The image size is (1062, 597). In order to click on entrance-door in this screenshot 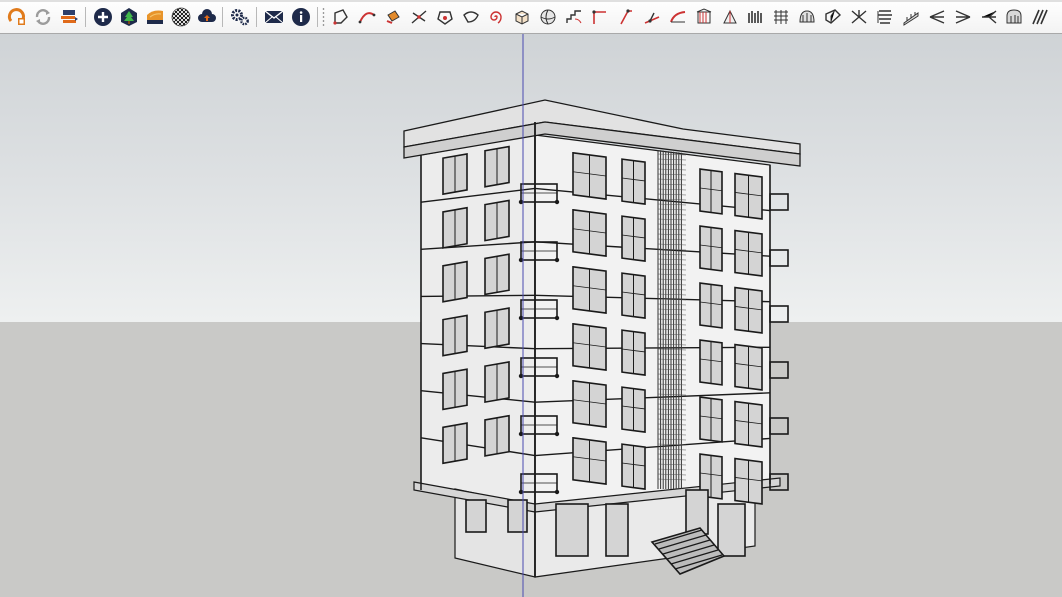, I will do `click(697, 512)`.